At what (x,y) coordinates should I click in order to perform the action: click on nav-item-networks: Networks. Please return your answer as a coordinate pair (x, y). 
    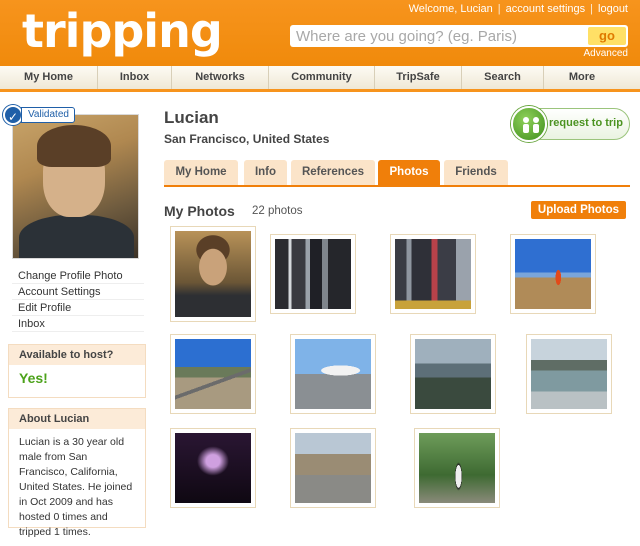
    Looking at the image, I should click on (220, 77).